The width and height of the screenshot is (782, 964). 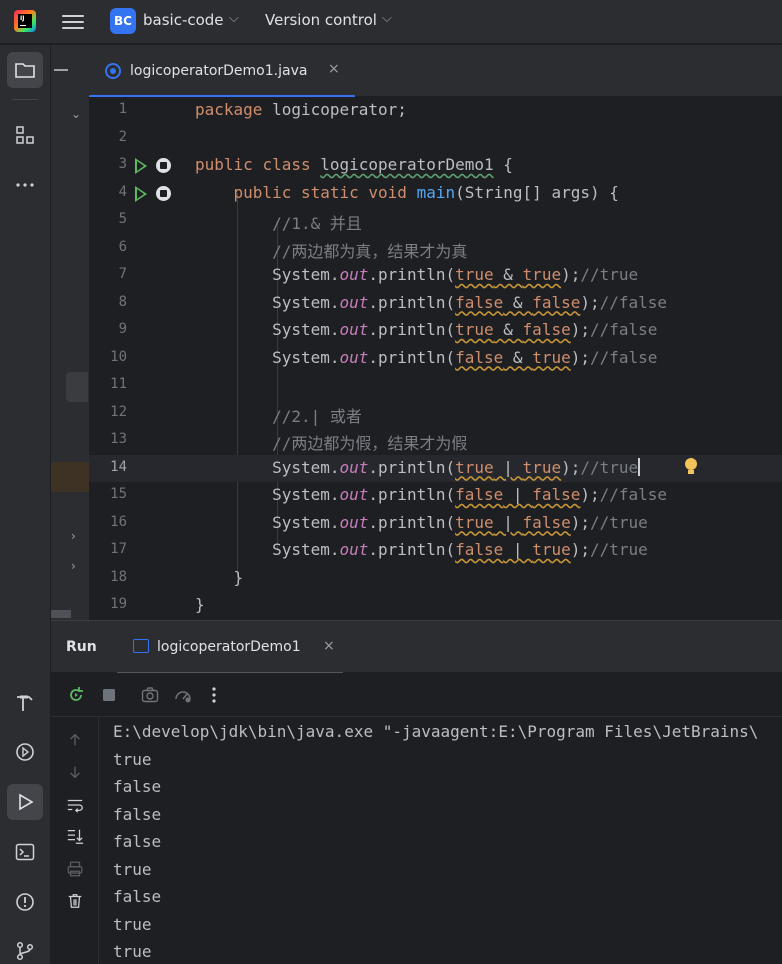 What do you see at coordinates (455, 274) in the screenshot?
I see `code-text: System.out.println(true & true);//true` at bounding box center [455, 274].